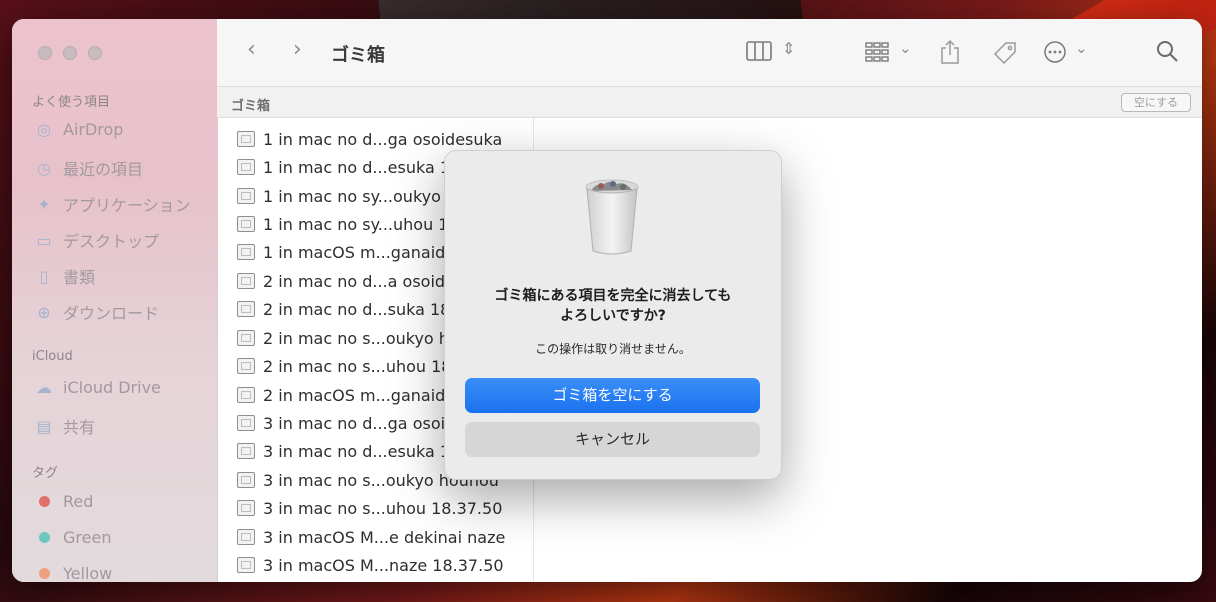  What do you see at coordinates (127, 205) in the screenshot?
I see `sidebar-item-label: アプリケーション` at bounding box center [127, 205].